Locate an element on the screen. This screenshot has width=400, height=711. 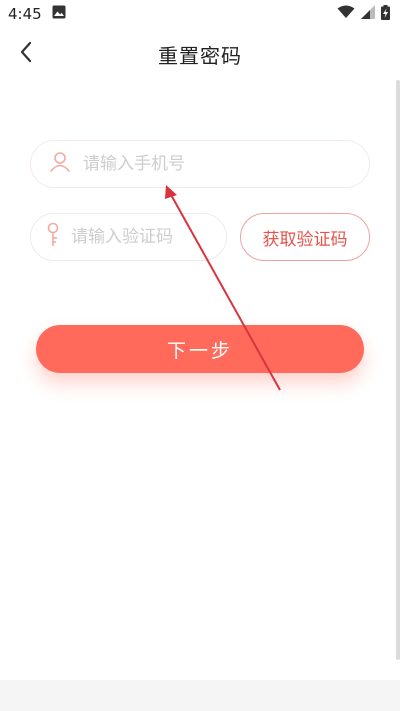
annotation-arrow-line is located at coordinates (225, 291).